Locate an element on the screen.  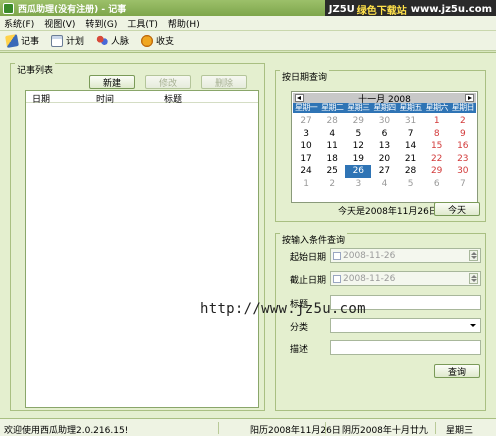
menu-bar: 系统(F) 视图(V) 转到(G) 工具(T) 帮助(H) is located at coordinates (248, 23).